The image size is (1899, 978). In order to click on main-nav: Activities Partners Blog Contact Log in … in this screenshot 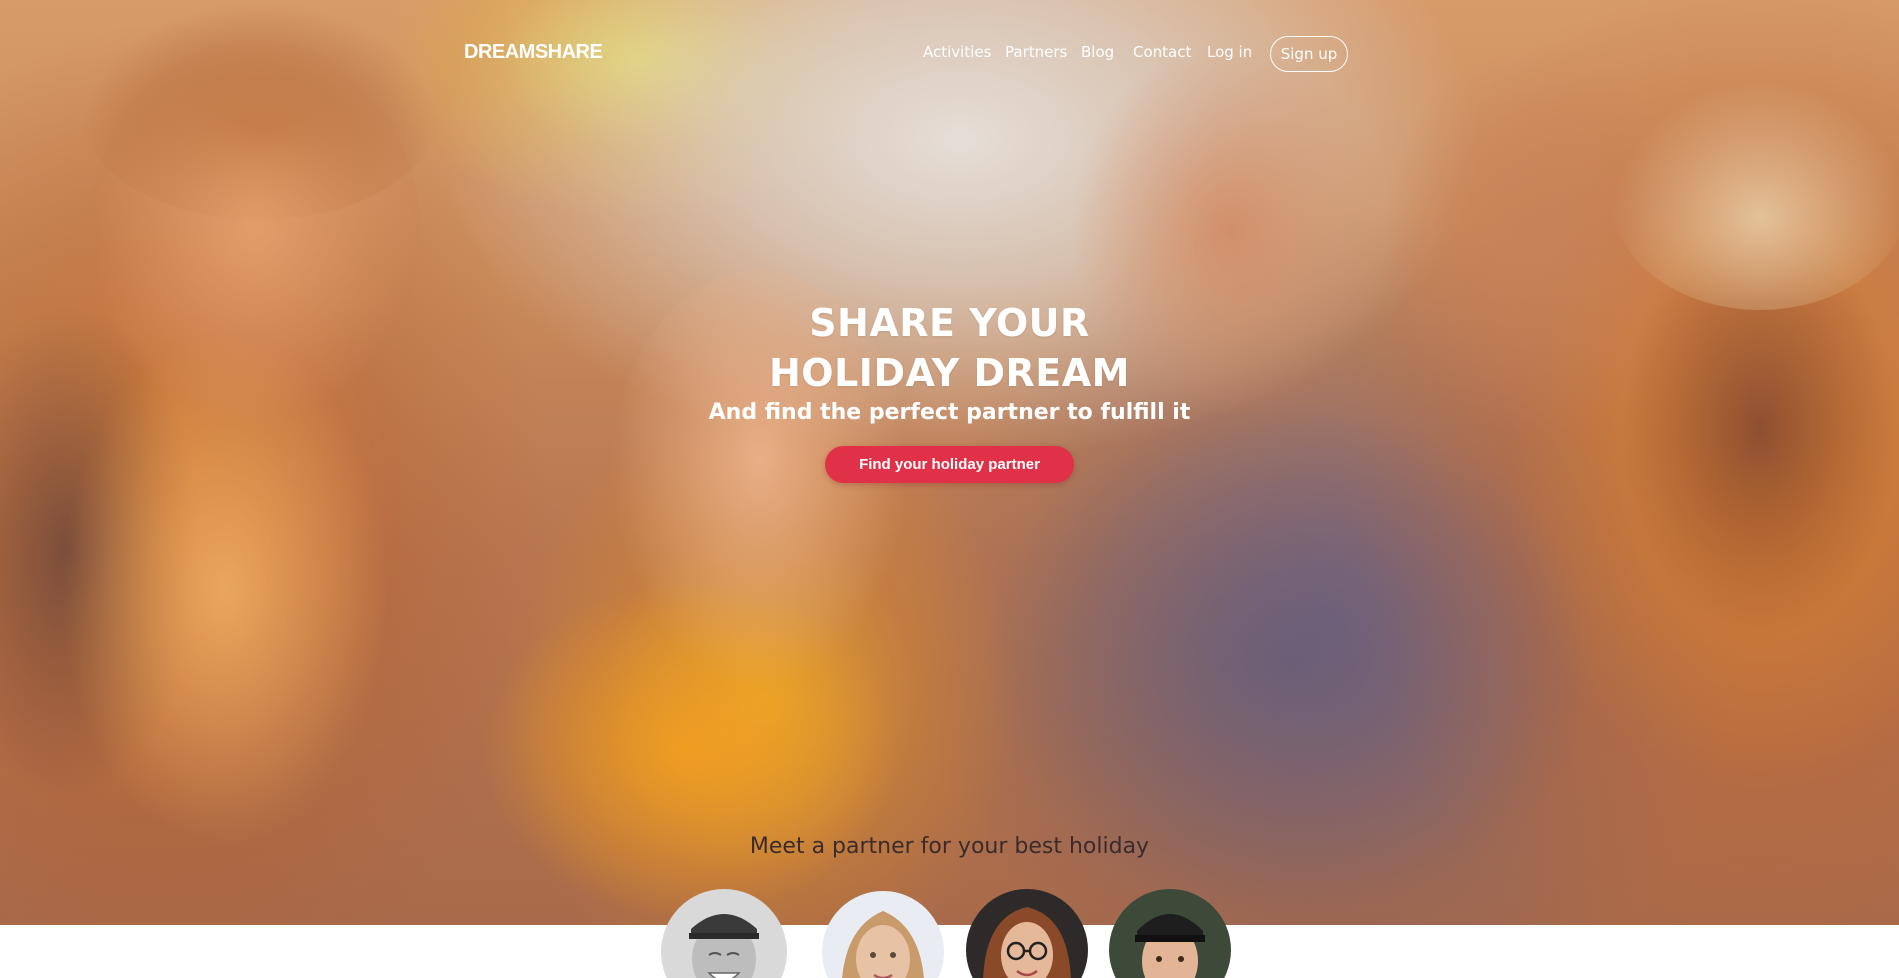, I will do `click(1125, 55)`.